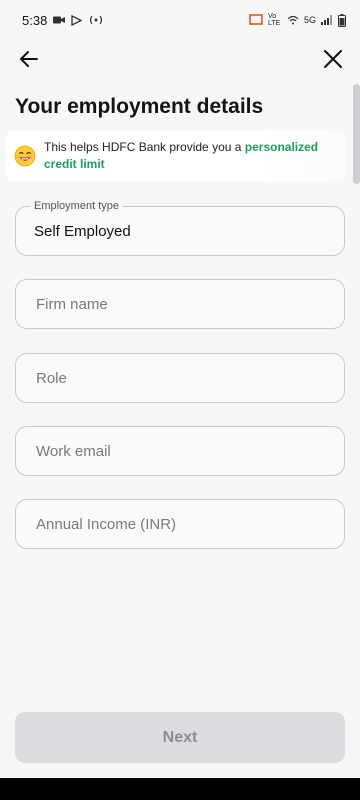 This screenshot has width=360, height=800. I want to click on status-bar: 5:38 Vo LTE 5G, so click(180, 20).